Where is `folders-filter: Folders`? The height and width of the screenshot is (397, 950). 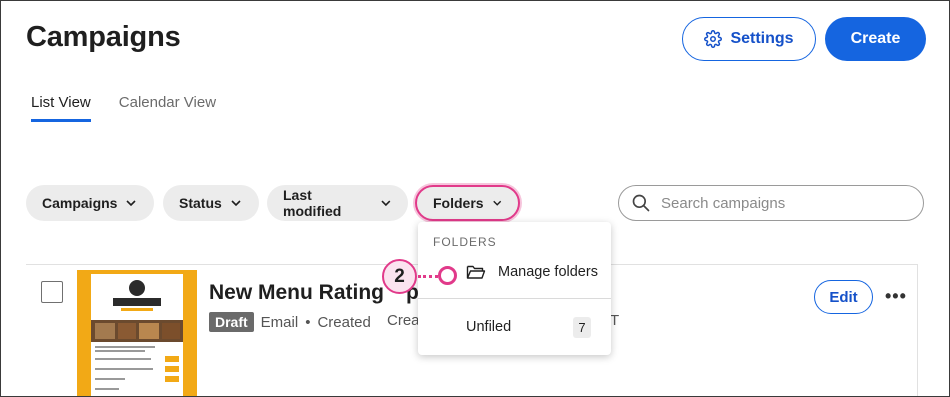 folders-filter: Folders is located at coordinates (467, 203).